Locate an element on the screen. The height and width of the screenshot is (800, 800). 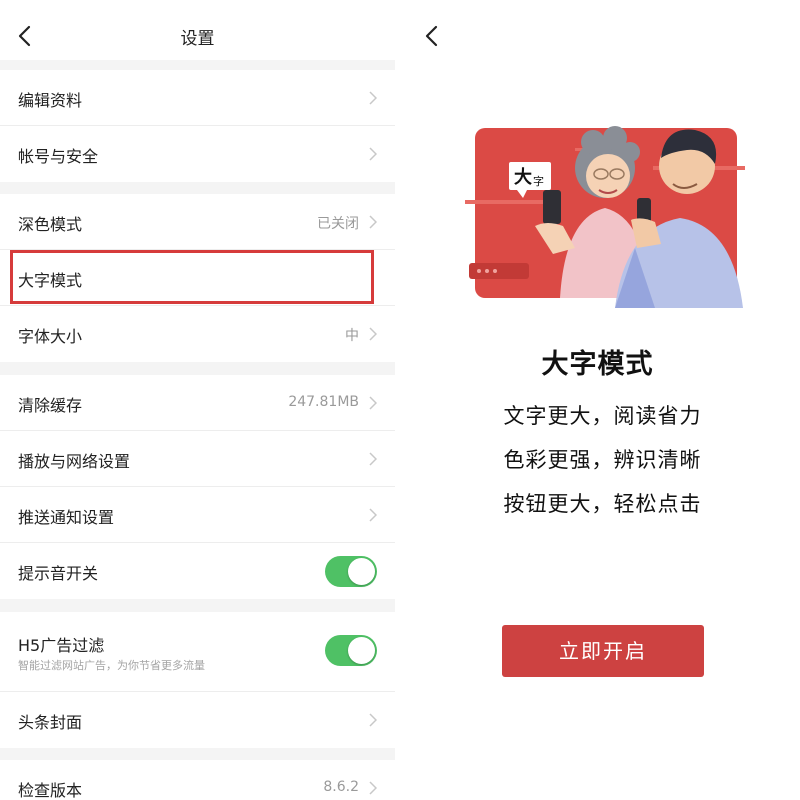
settings-item-dark-mode: 深色模式 已关闭 is located at coordinates (197, 222).